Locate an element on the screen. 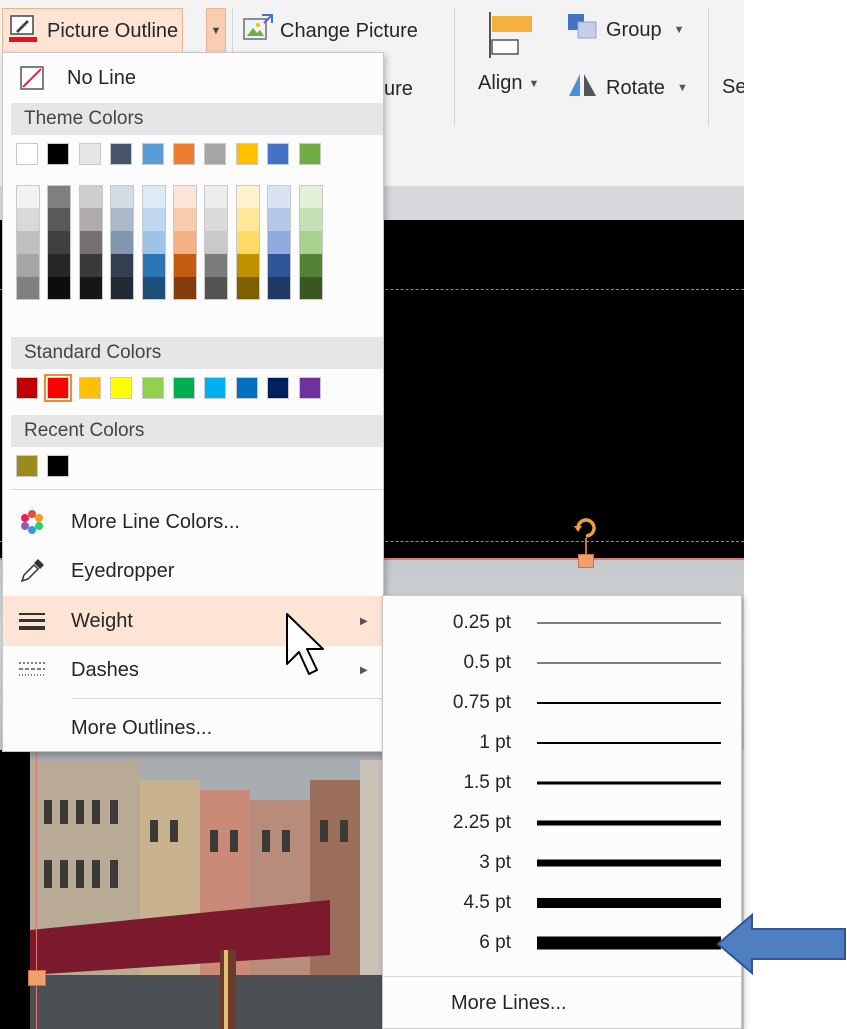 Image resolution: width=847 pixels, height=1029 pixels. venice-photo is located at coordinates (210, 889).